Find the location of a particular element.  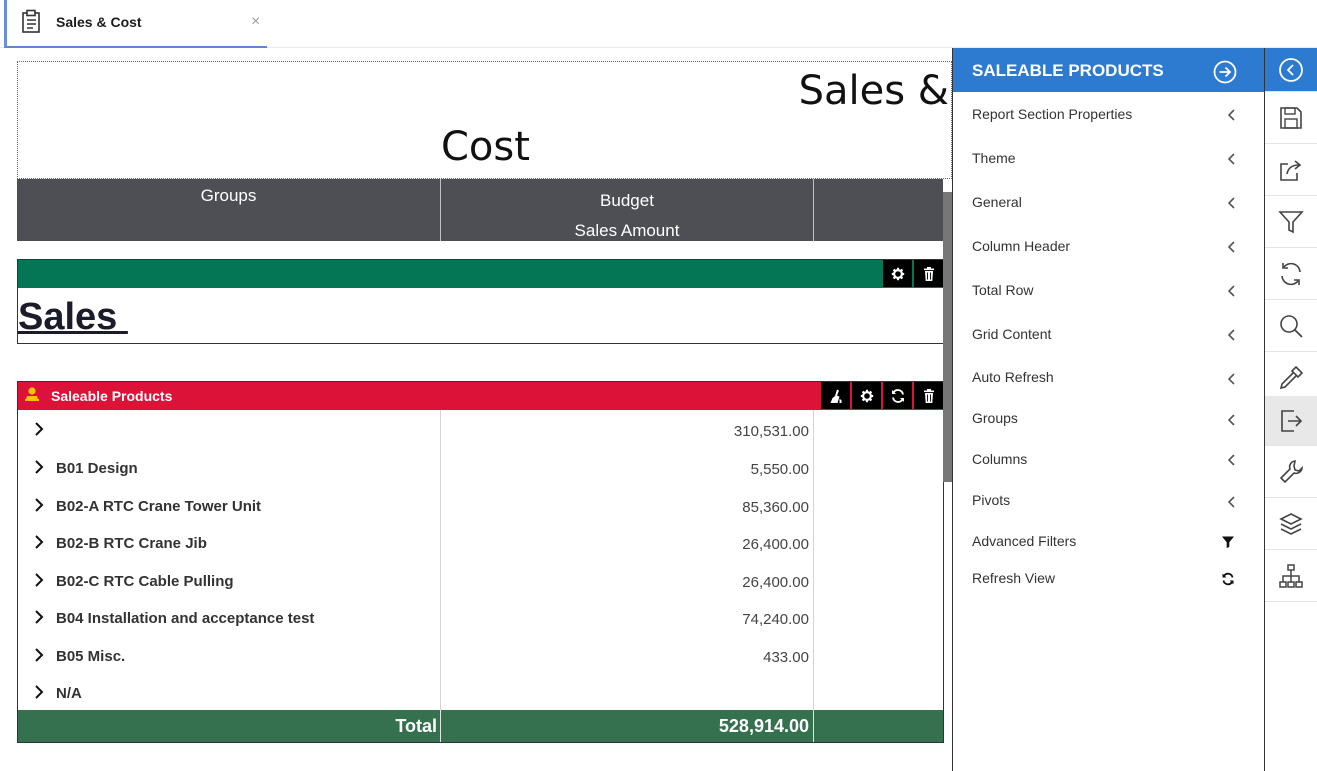

column-header: Groups Budget Sales Amount is located at coordinates (480, 210).